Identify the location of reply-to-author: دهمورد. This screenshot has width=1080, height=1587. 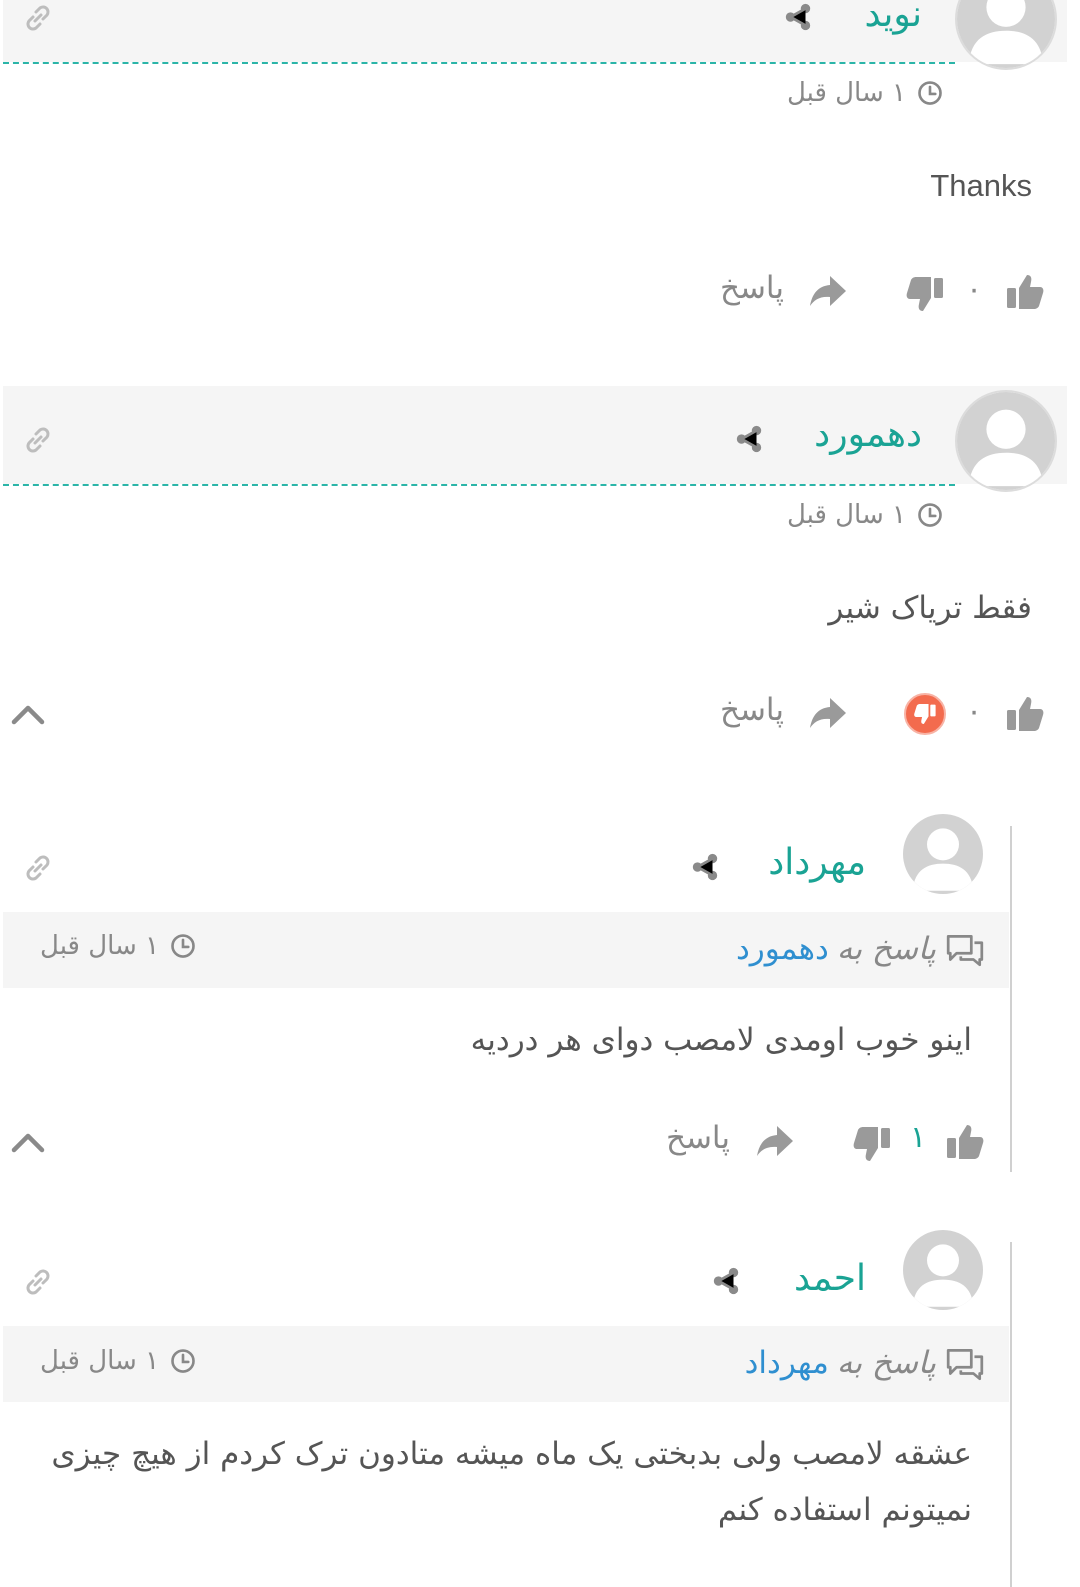
(782, 949).